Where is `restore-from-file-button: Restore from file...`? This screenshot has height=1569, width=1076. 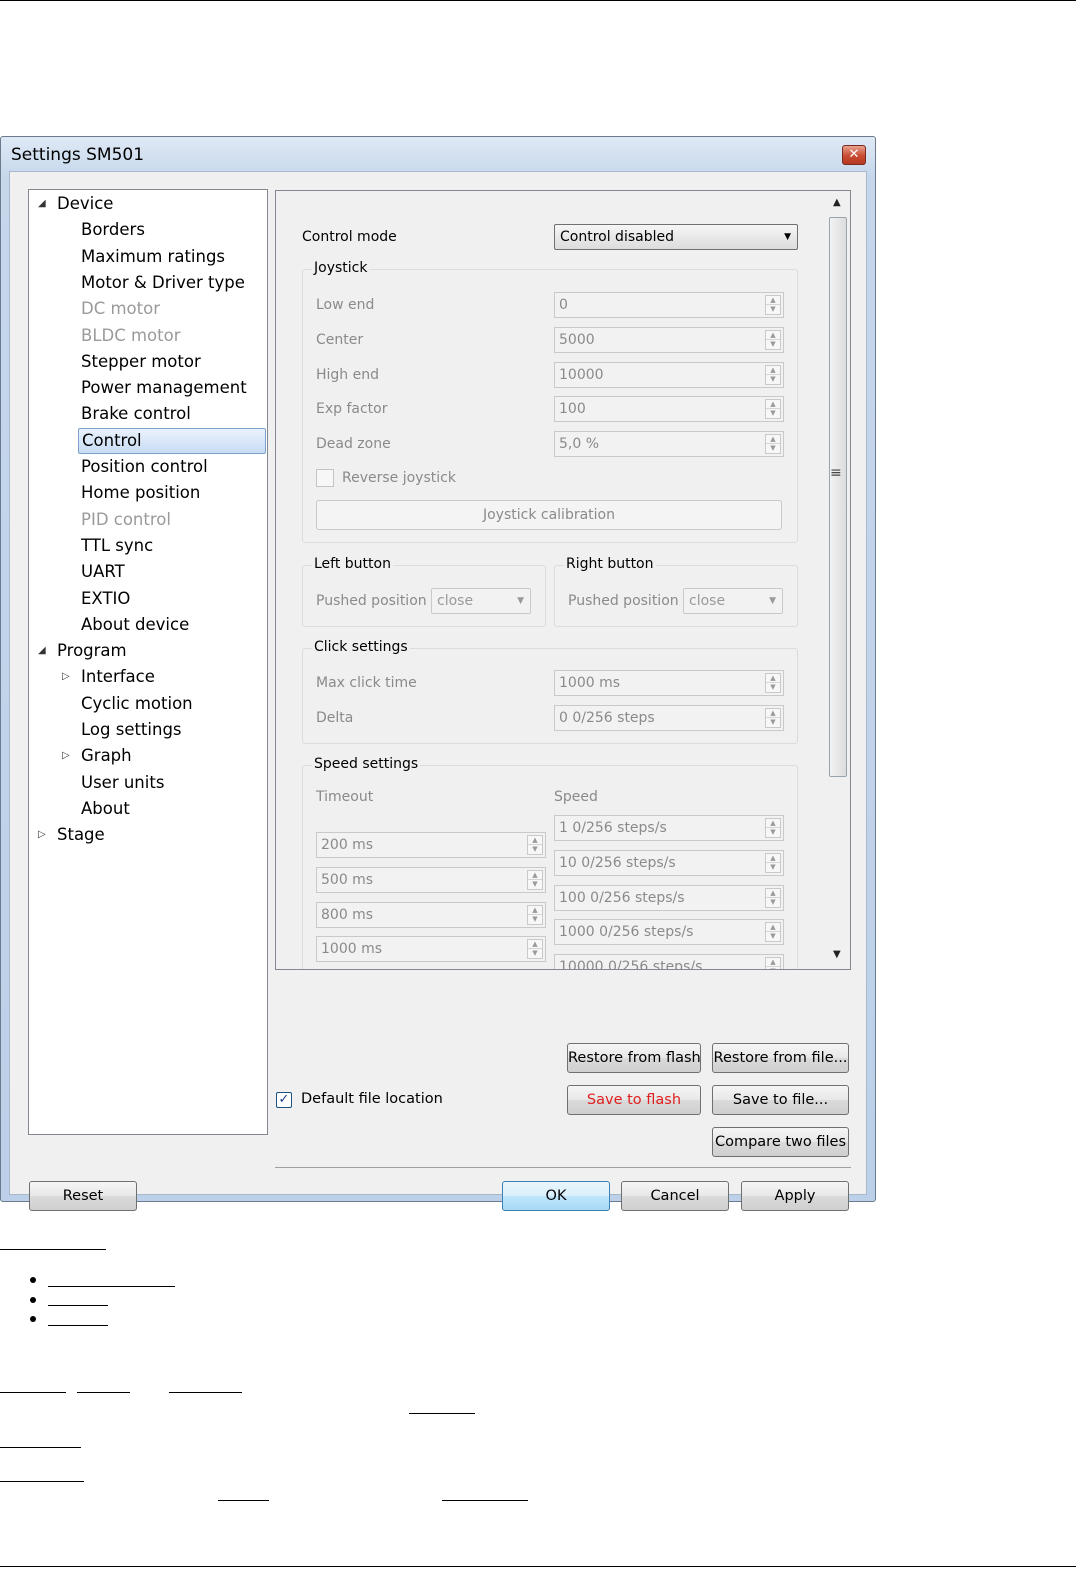
restore-from-file-button: Restore from file... is located at coordinates (780, 1058).